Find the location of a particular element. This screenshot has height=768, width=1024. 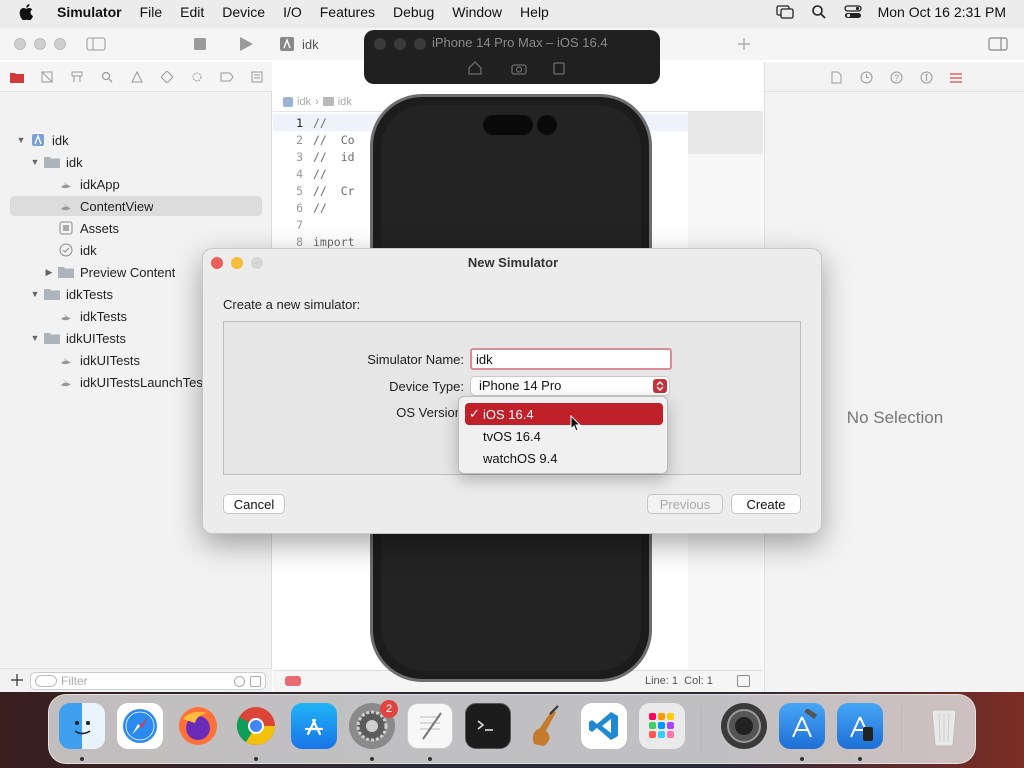

window-close-button is located at coordinates (20, 44).